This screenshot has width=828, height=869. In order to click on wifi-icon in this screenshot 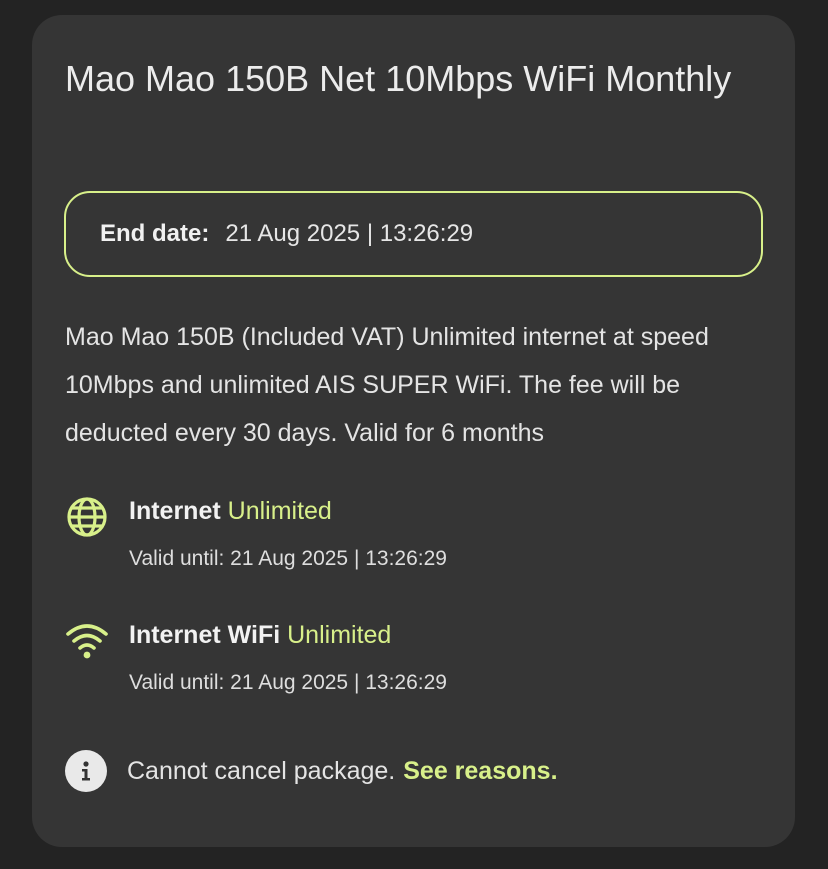, I will do `click(87, 641)`.